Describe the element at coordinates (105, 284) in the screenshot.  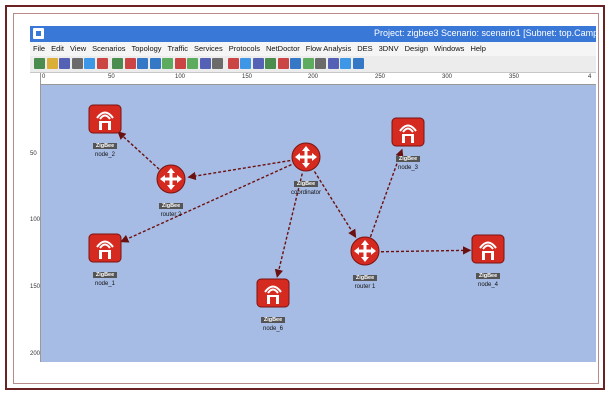
I see `node-label: node_1` at that location.